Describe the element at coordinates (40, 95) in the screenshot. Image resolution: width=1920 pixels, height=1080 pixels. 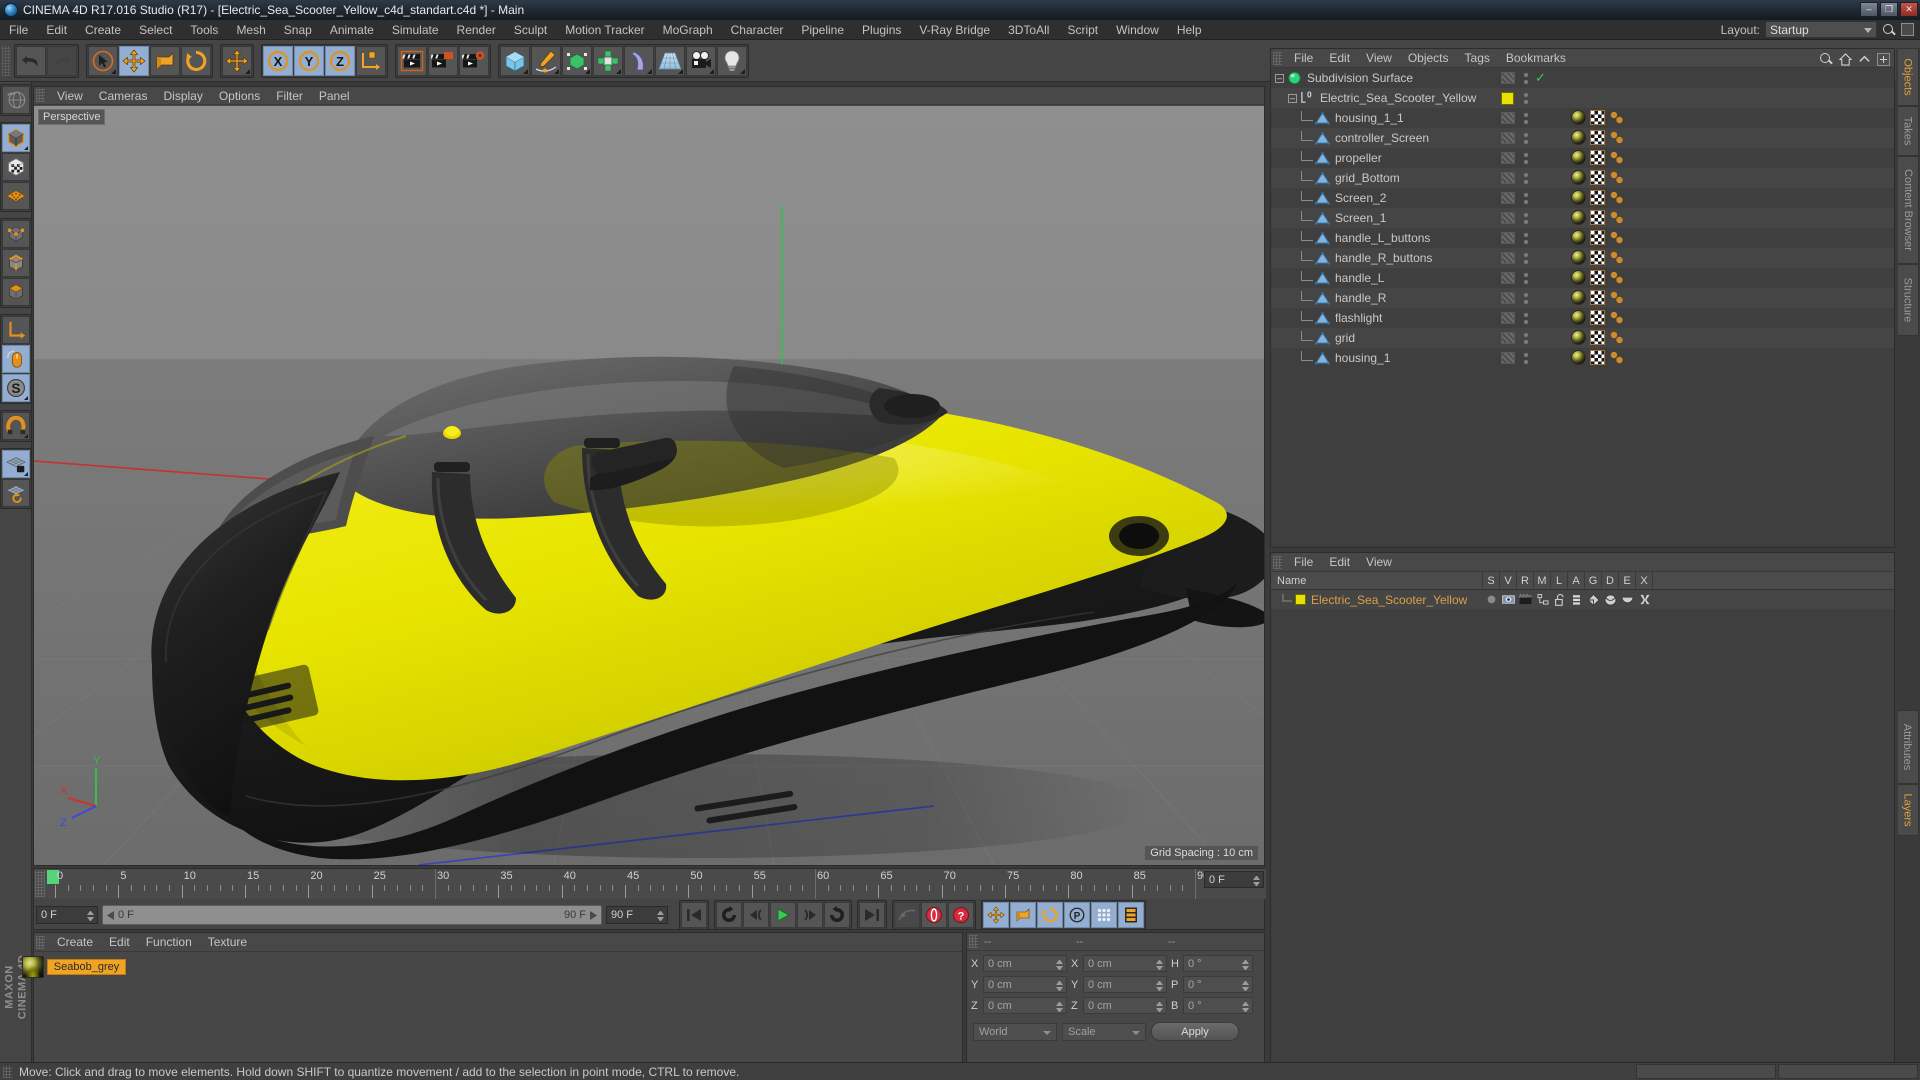
I see `viewport-menu-grip` at that location.